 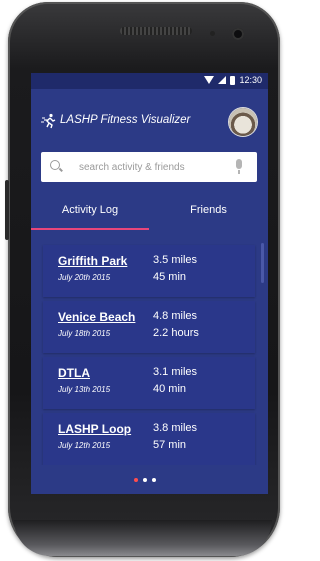 What do you see at coordinates (74, 373) in the screenshot?
I see `activity-location: DTLA` at bounding box center [74, 373].